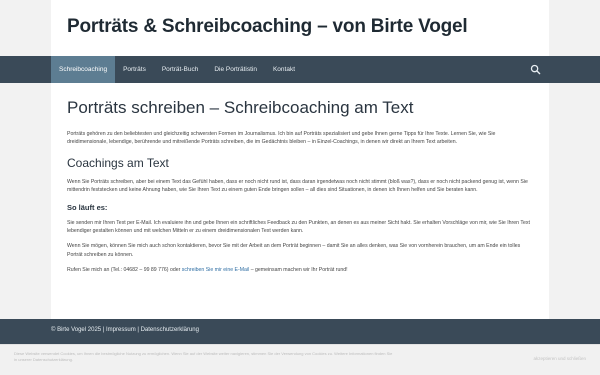 This screenshot has height=375, width=600. I want to click on impressum-link: Impressum, so click(121, 330).